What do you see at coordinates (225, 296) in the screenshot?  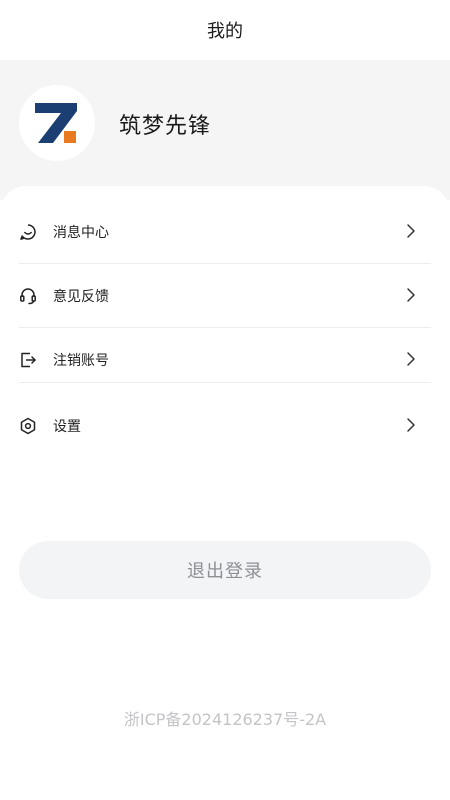 I see `menu-item-feedback: 意见反馈` at bounding box center [225, 296].